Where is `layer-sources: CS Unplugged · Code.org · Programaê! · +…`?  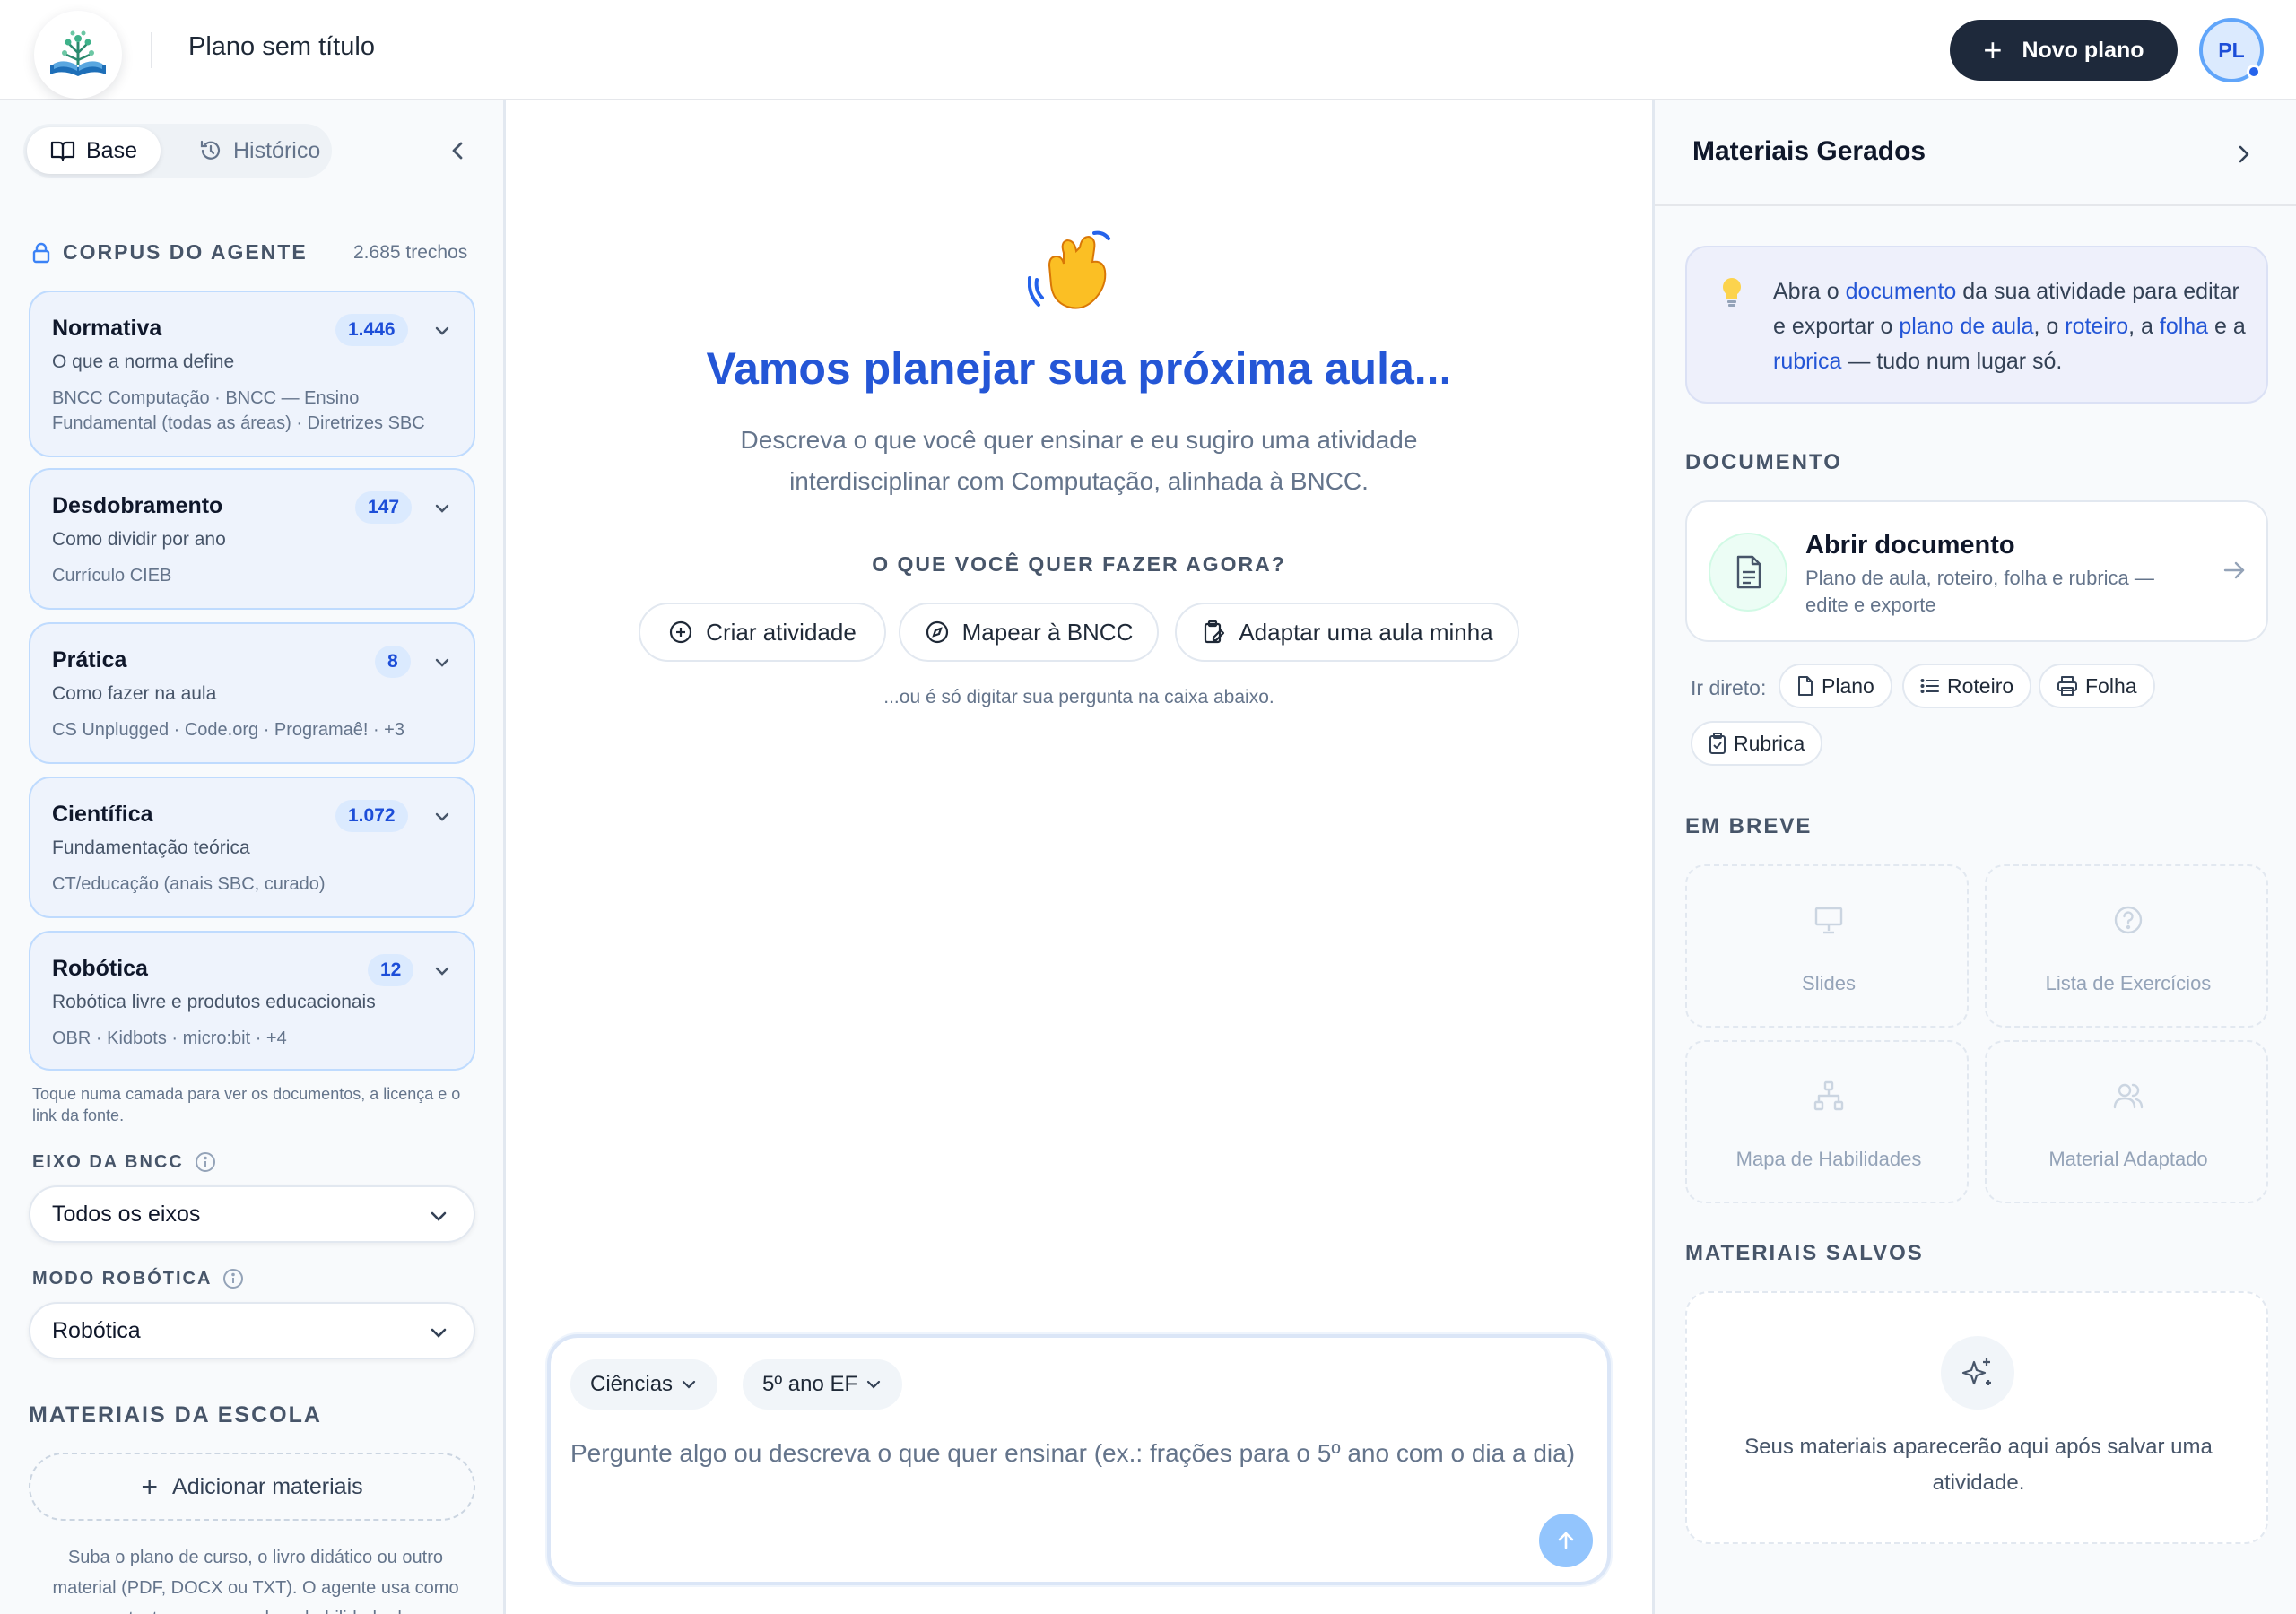 layer-sources: CS Unplugged · Code.org · Programaê! · +… is located at coordinates (228, 730).